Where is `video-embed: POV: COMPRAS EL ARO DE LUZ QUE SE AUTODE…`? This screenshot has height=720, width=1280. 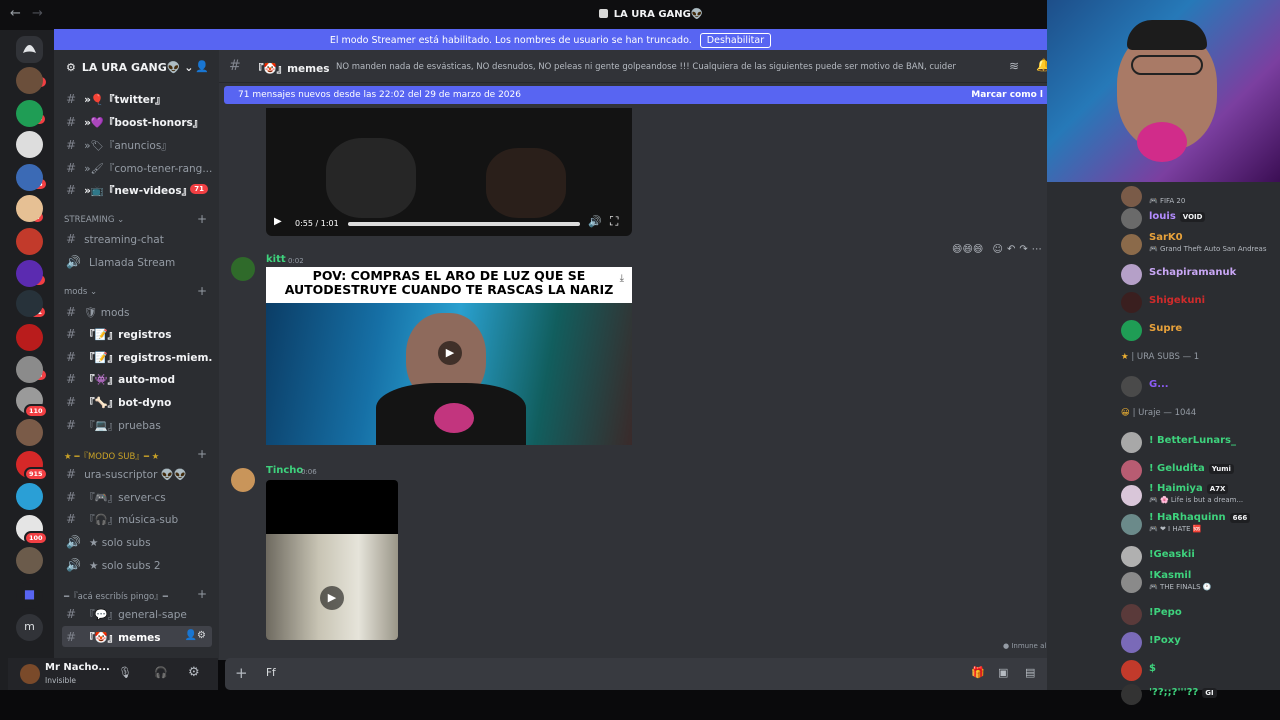
video-embed: POV: COMPRAS EL ARO DE LUZ QUE SE AUTODE… is located at coordinates (449, 356).